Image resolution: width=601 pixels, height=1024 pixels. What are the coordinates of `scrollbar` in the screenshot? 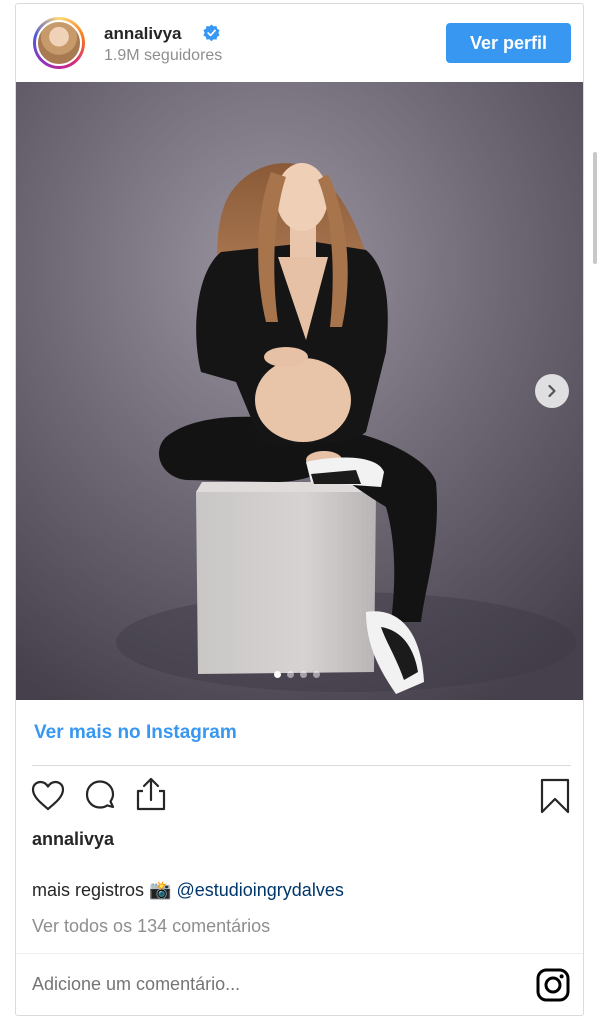 It's located at (595, 208).